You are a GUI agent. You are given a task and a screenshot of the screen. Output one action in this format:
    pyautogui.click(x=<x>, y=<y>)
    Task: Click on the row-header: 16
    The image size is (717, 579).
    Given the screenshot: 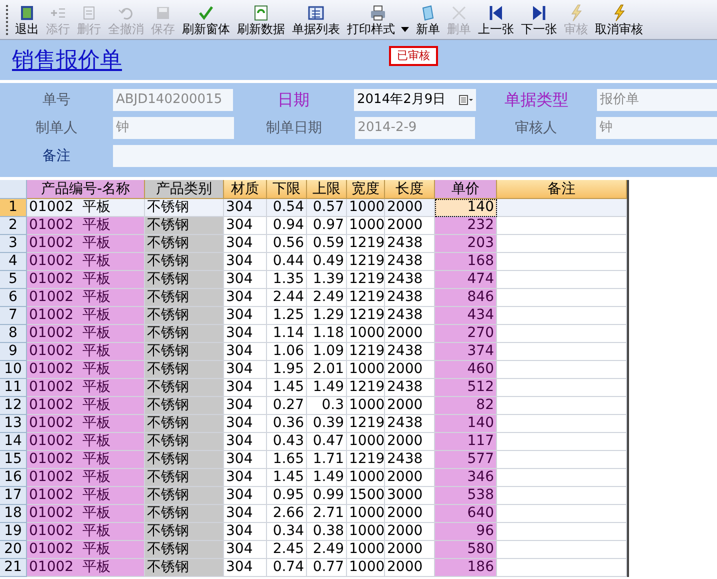 What is the action you would take?
    pyautogui.click(x=13, y=478)
    